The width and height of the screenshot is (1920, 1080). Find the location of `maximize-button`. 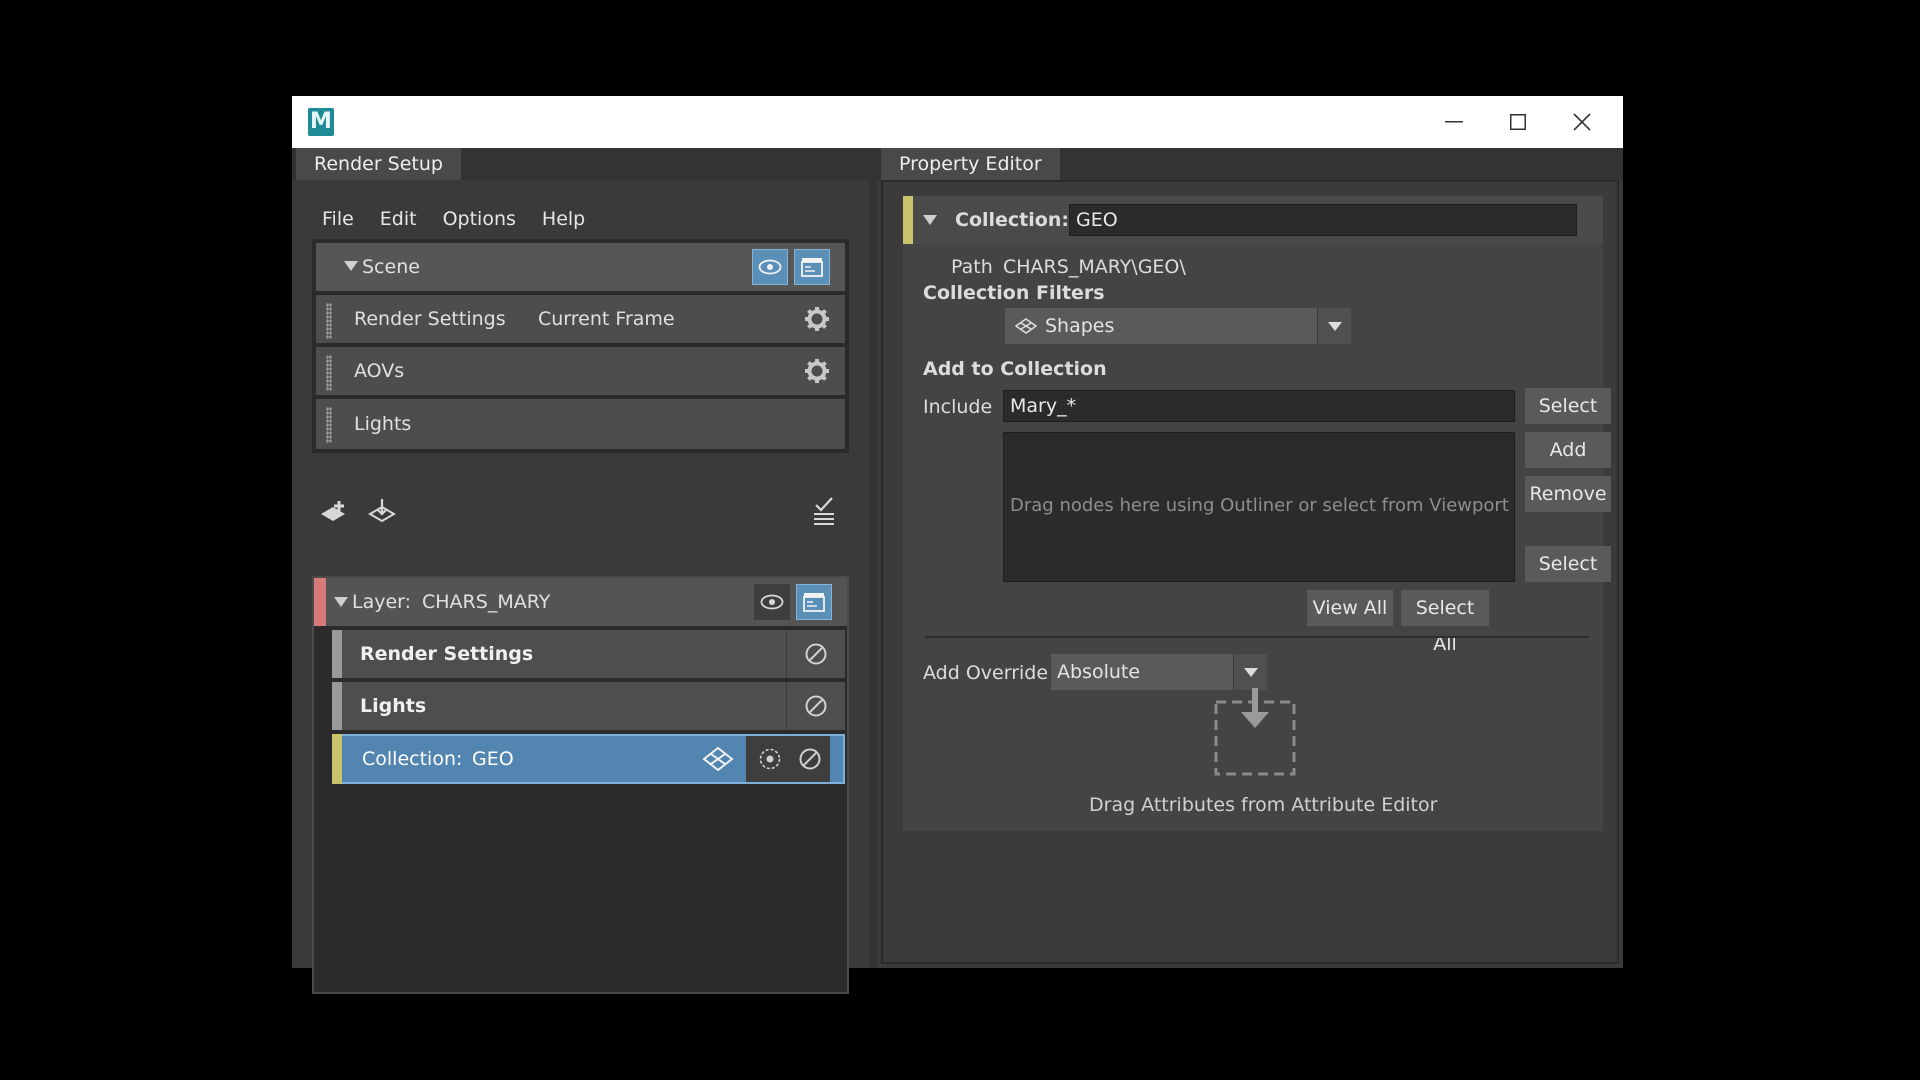

maximize-button is located at coordinates (1518, 122).